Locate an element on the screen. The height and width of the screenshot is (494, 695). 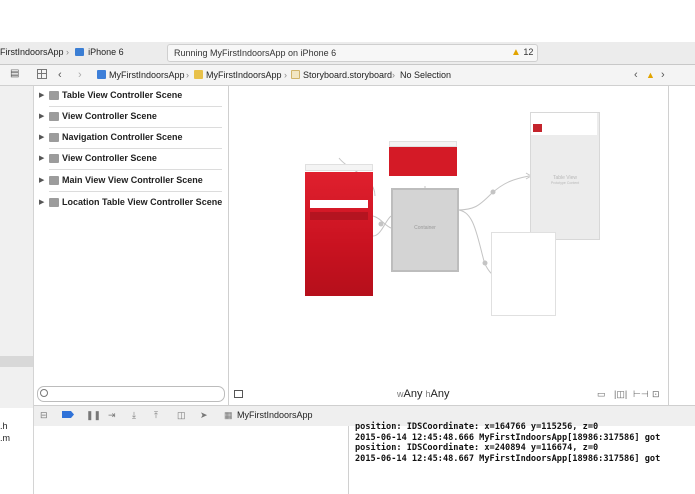
login-view-controller-scene is located at coordinates (339, 234).